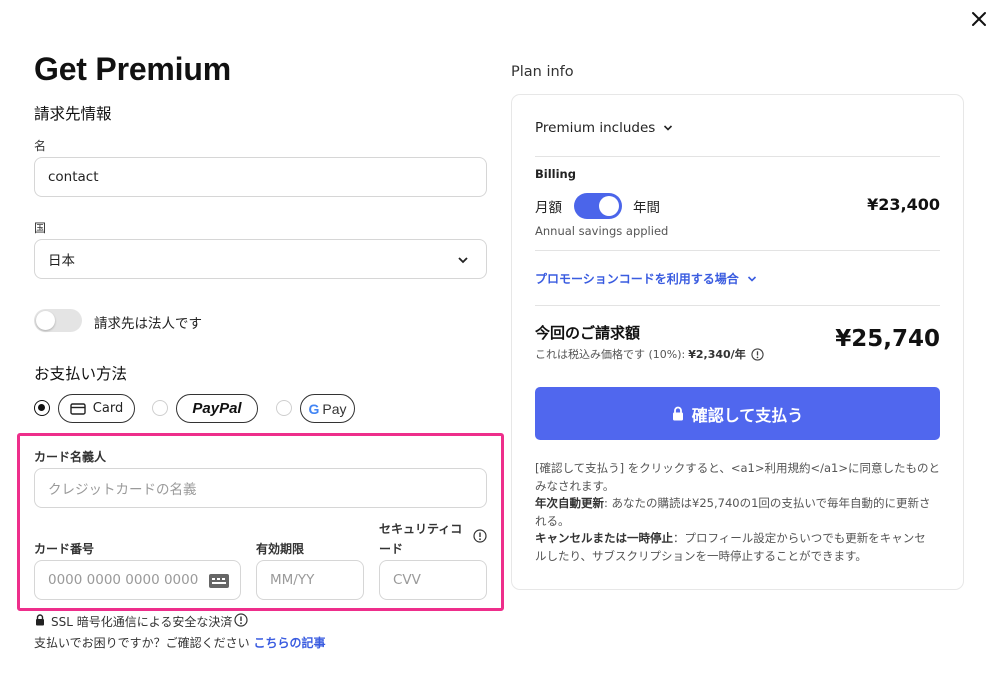  I want to click on promo-code-toggle: プロモーションコードを利用する場合, so click(646, 278).